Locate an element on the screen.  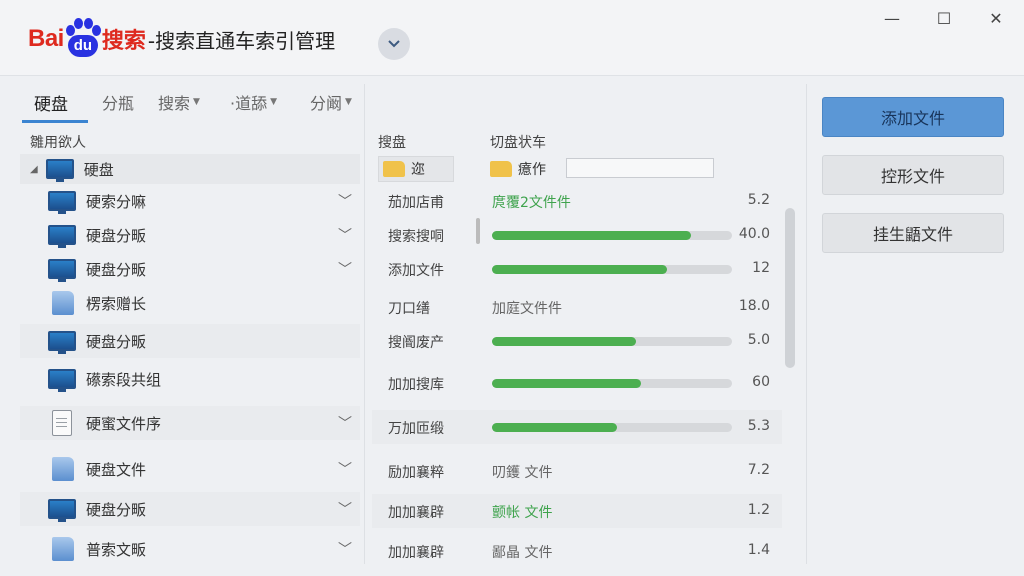
tab-bar: 硬盘 分瓶 搜索 ▼ ·道舔 ▼ 分阚 ▼ is located at coordinates (400, 102).